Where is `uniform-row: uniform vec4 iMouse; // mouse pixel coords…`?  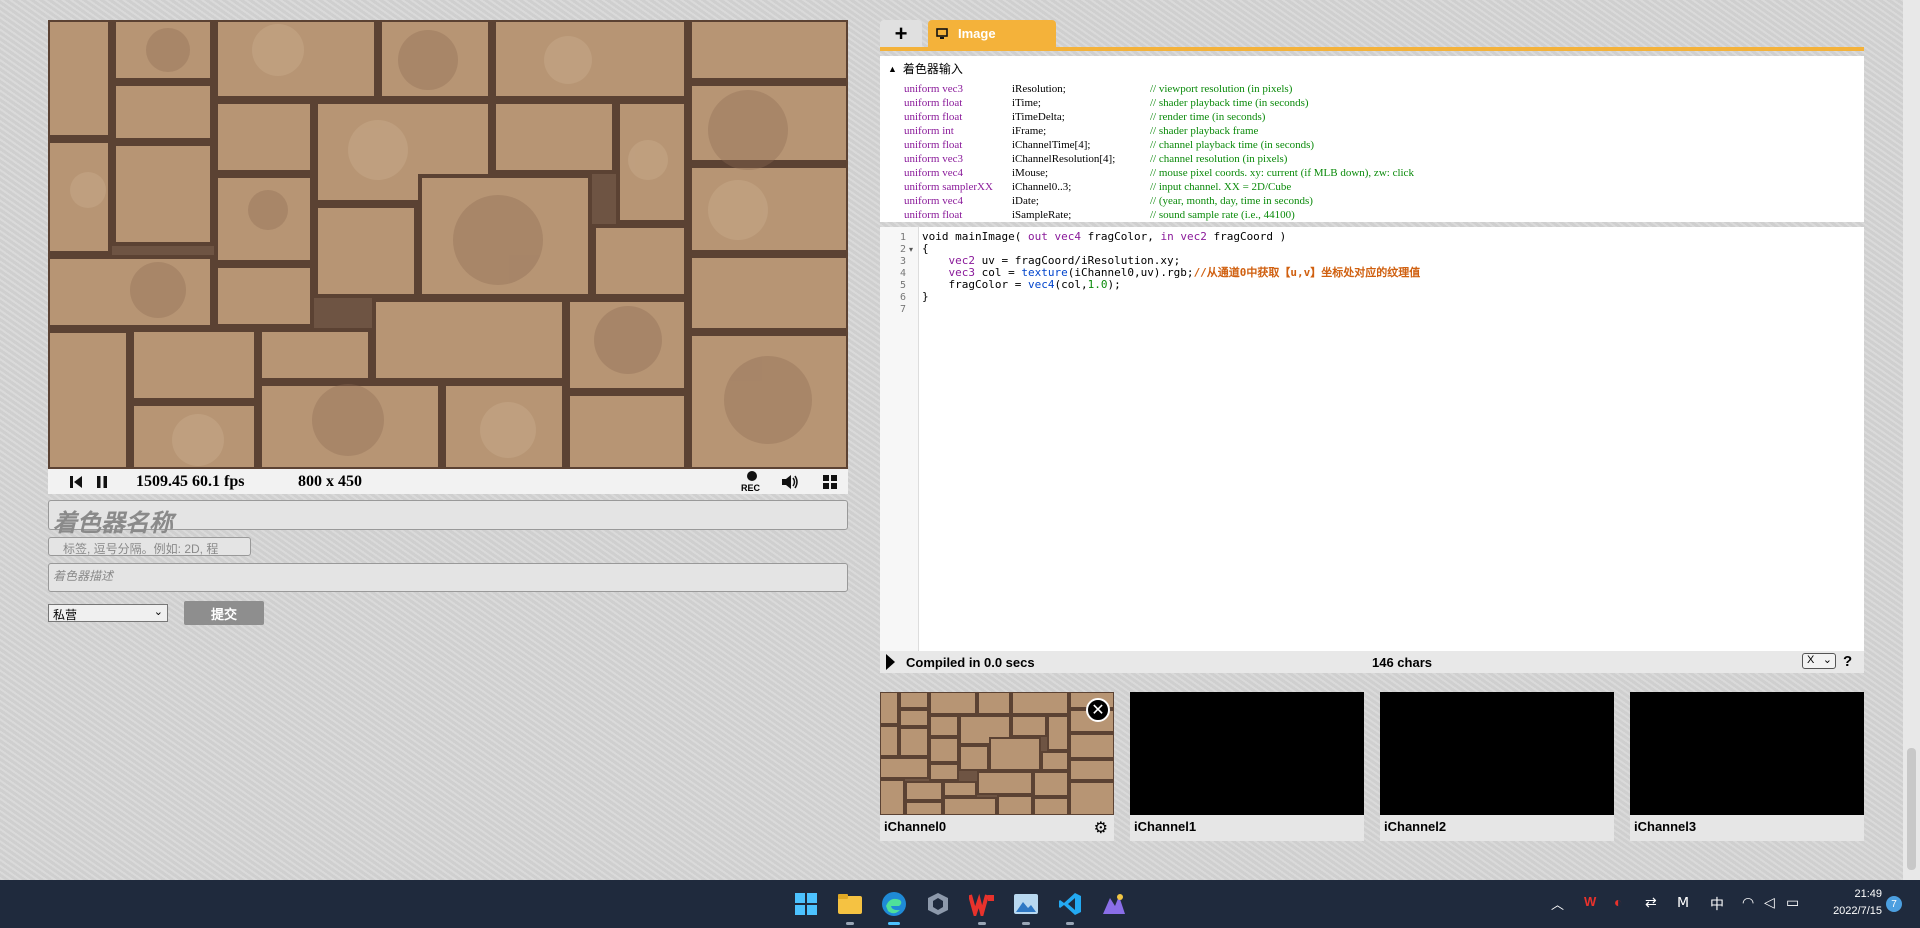 uniform-row: uniform vec4 iMouse; // mouse pixel coords… is located at coordinates (1159, 173).